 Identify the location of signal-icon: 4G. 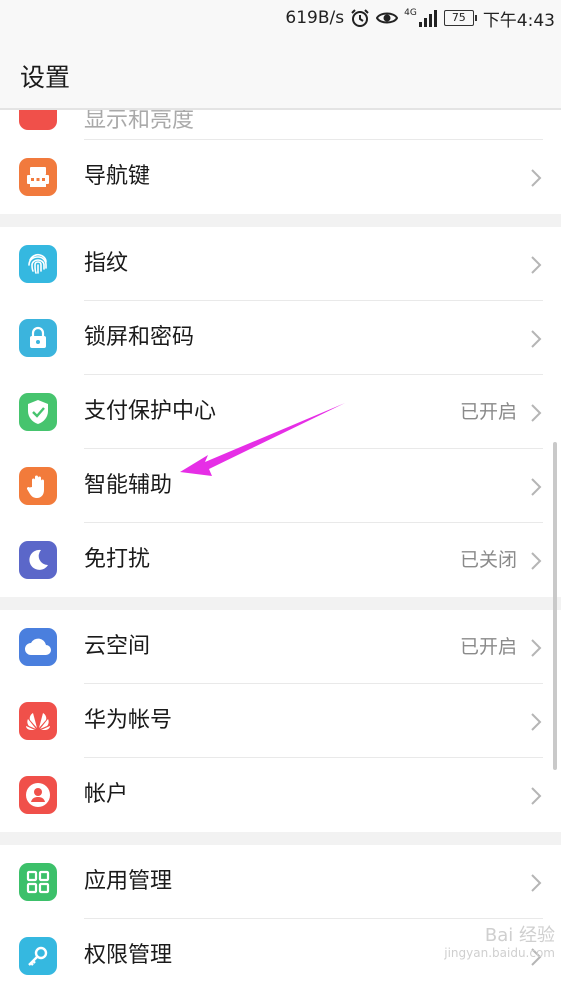
(421, 18).